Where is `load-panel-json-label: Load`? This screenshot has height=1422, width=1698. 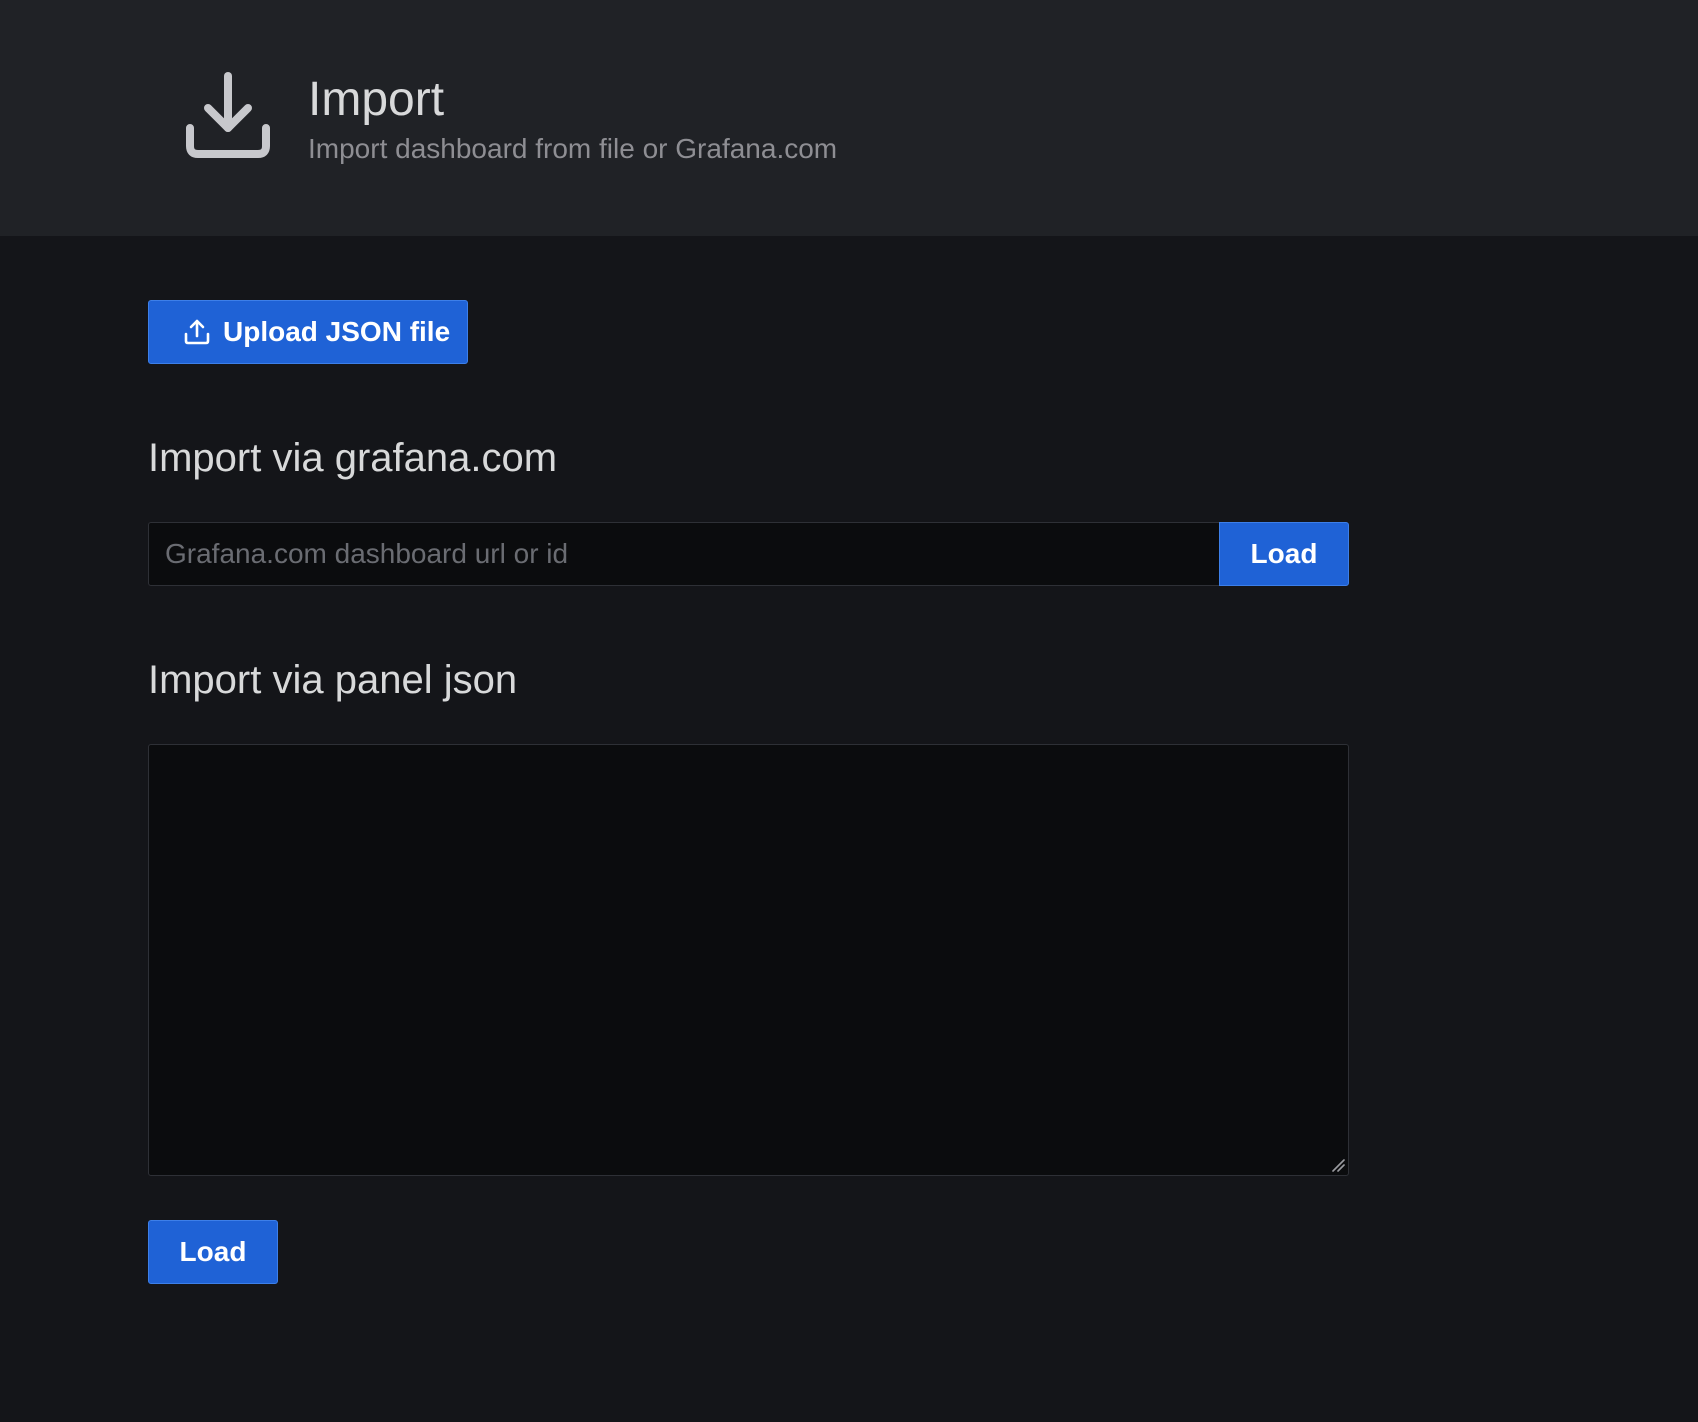
load-panel-json-label: Load is located at coordinates (213, 1251).